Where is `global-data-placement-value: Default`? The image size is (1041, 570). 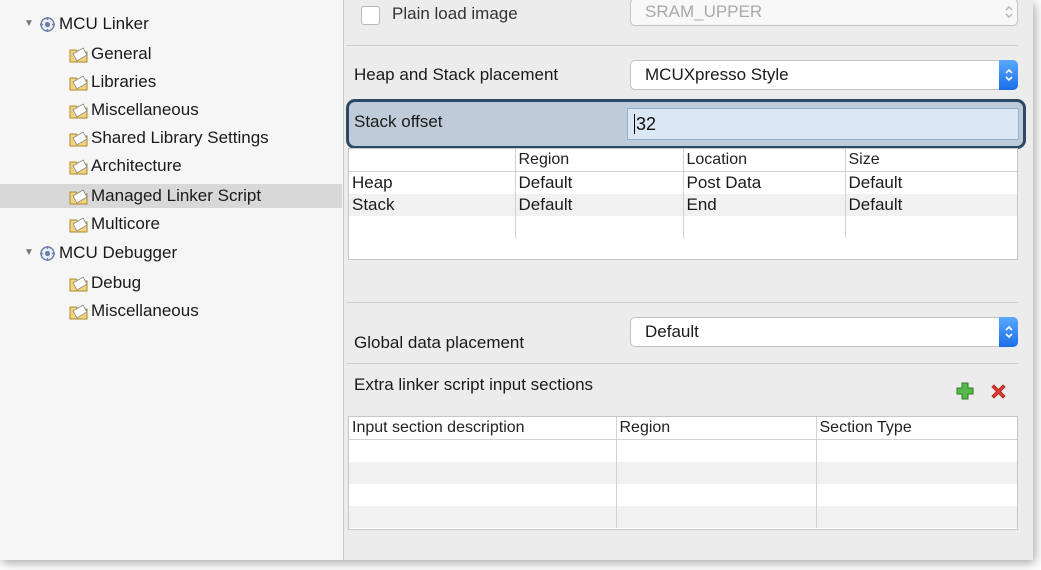 global-data-placement-value: Default is located at coordinates (672, 331).